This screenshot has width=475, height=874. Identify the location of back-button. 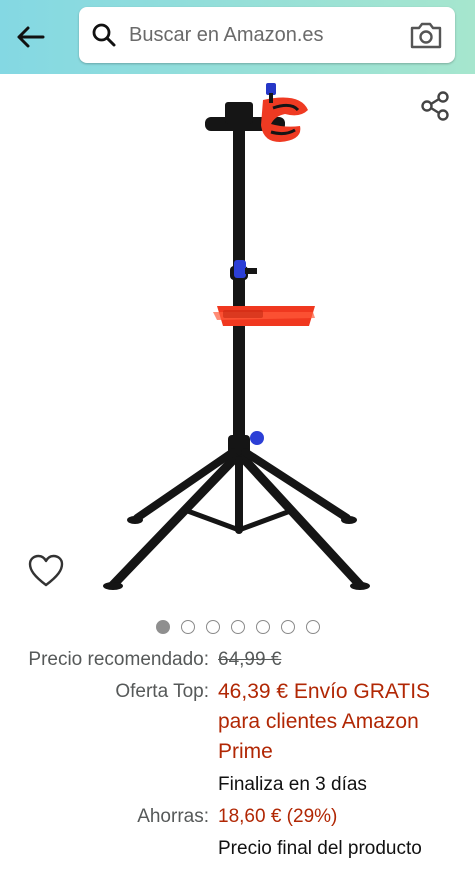
(30, 37).